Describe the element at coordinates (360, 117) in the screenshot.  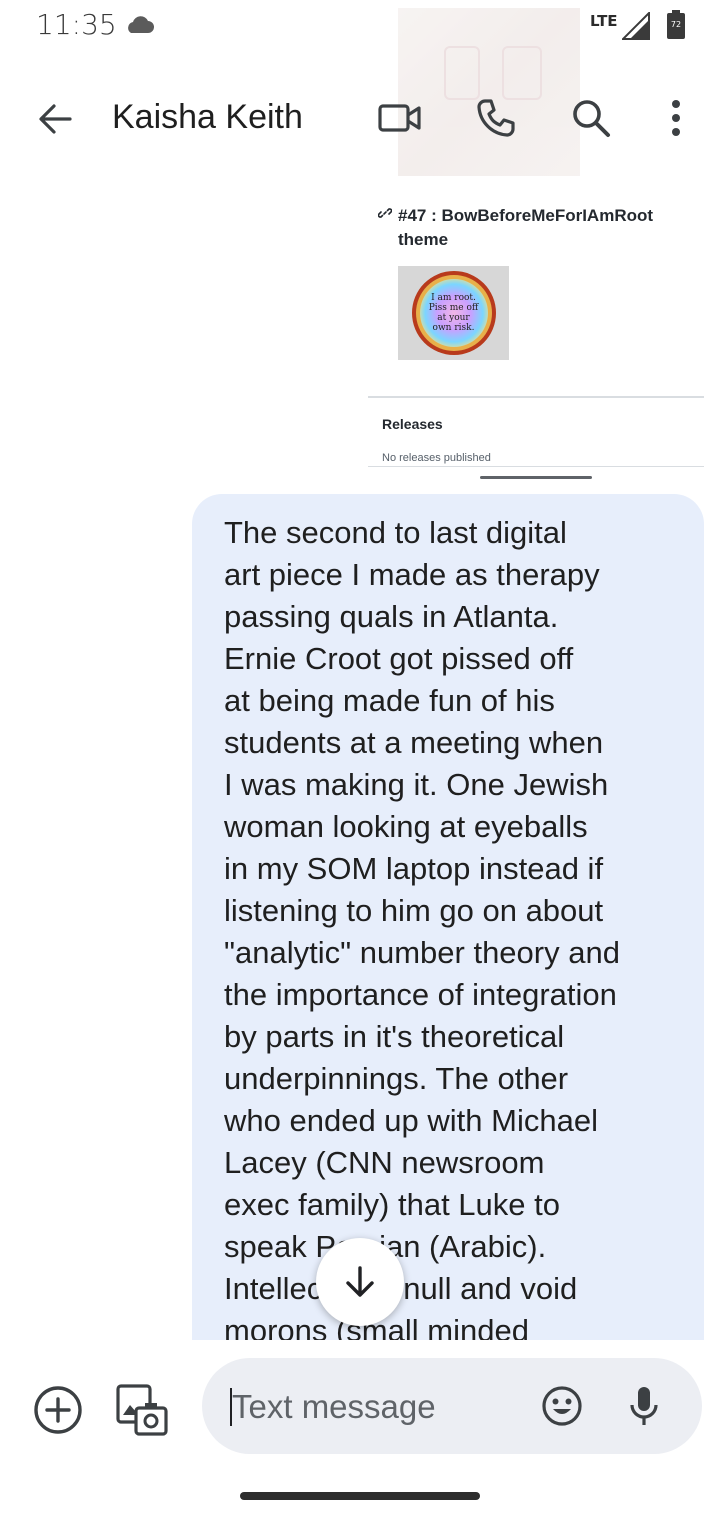
I see `conversation-app-bar: Kaisha Keith` at that location.